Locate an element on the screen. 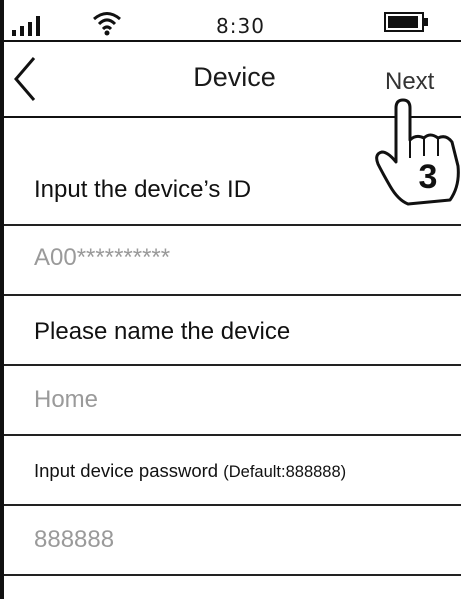 This screenshot has height=599, width=461. device-id-value: A00********** is located at coordinates (102, 257).